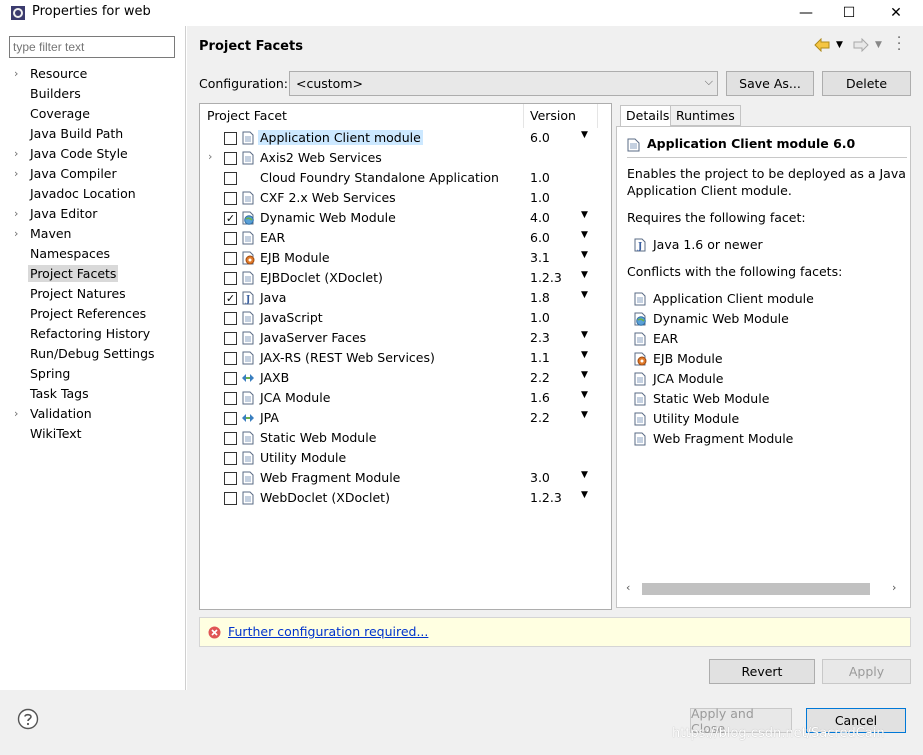 The width and height of the screenshot is (923, 755). What do you see at coordinates (405, 218) in the screenshot?
I see `table-row: ✓ Dynamic Web Module 4.0 ▼` at bounding box center [405, 218].